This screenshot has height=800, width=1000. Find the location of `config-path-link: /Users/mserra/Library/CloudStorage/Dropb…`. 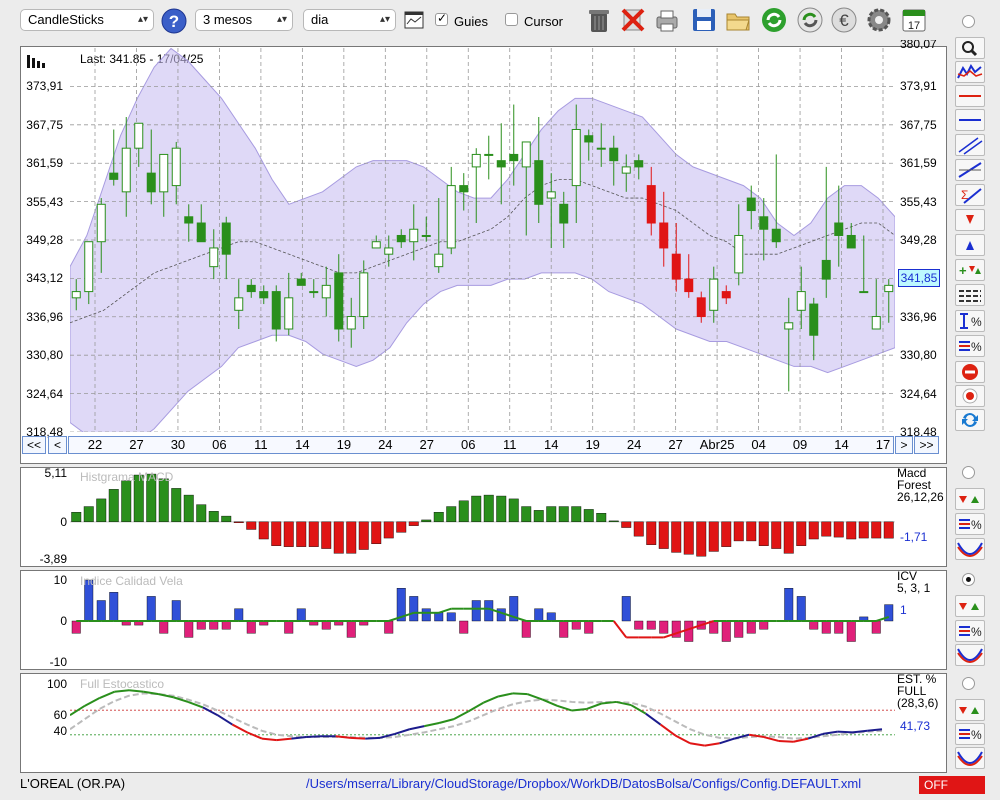

config-path-link: /Users/mserra/Library/CloudStorage/Dropb… is located at coordinates (583, 783).